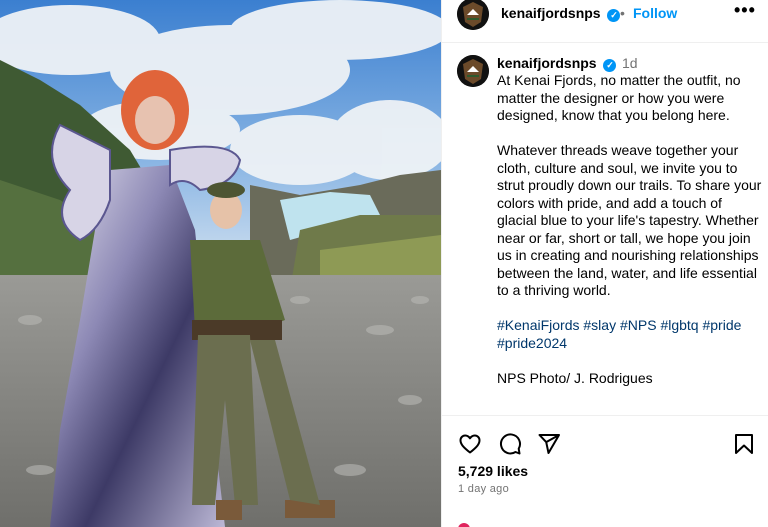 This screenshot has height=527, width=768. Describe the element at coordinates (744, 444) in the screenshot. I see `bookmark-icon` at that location.